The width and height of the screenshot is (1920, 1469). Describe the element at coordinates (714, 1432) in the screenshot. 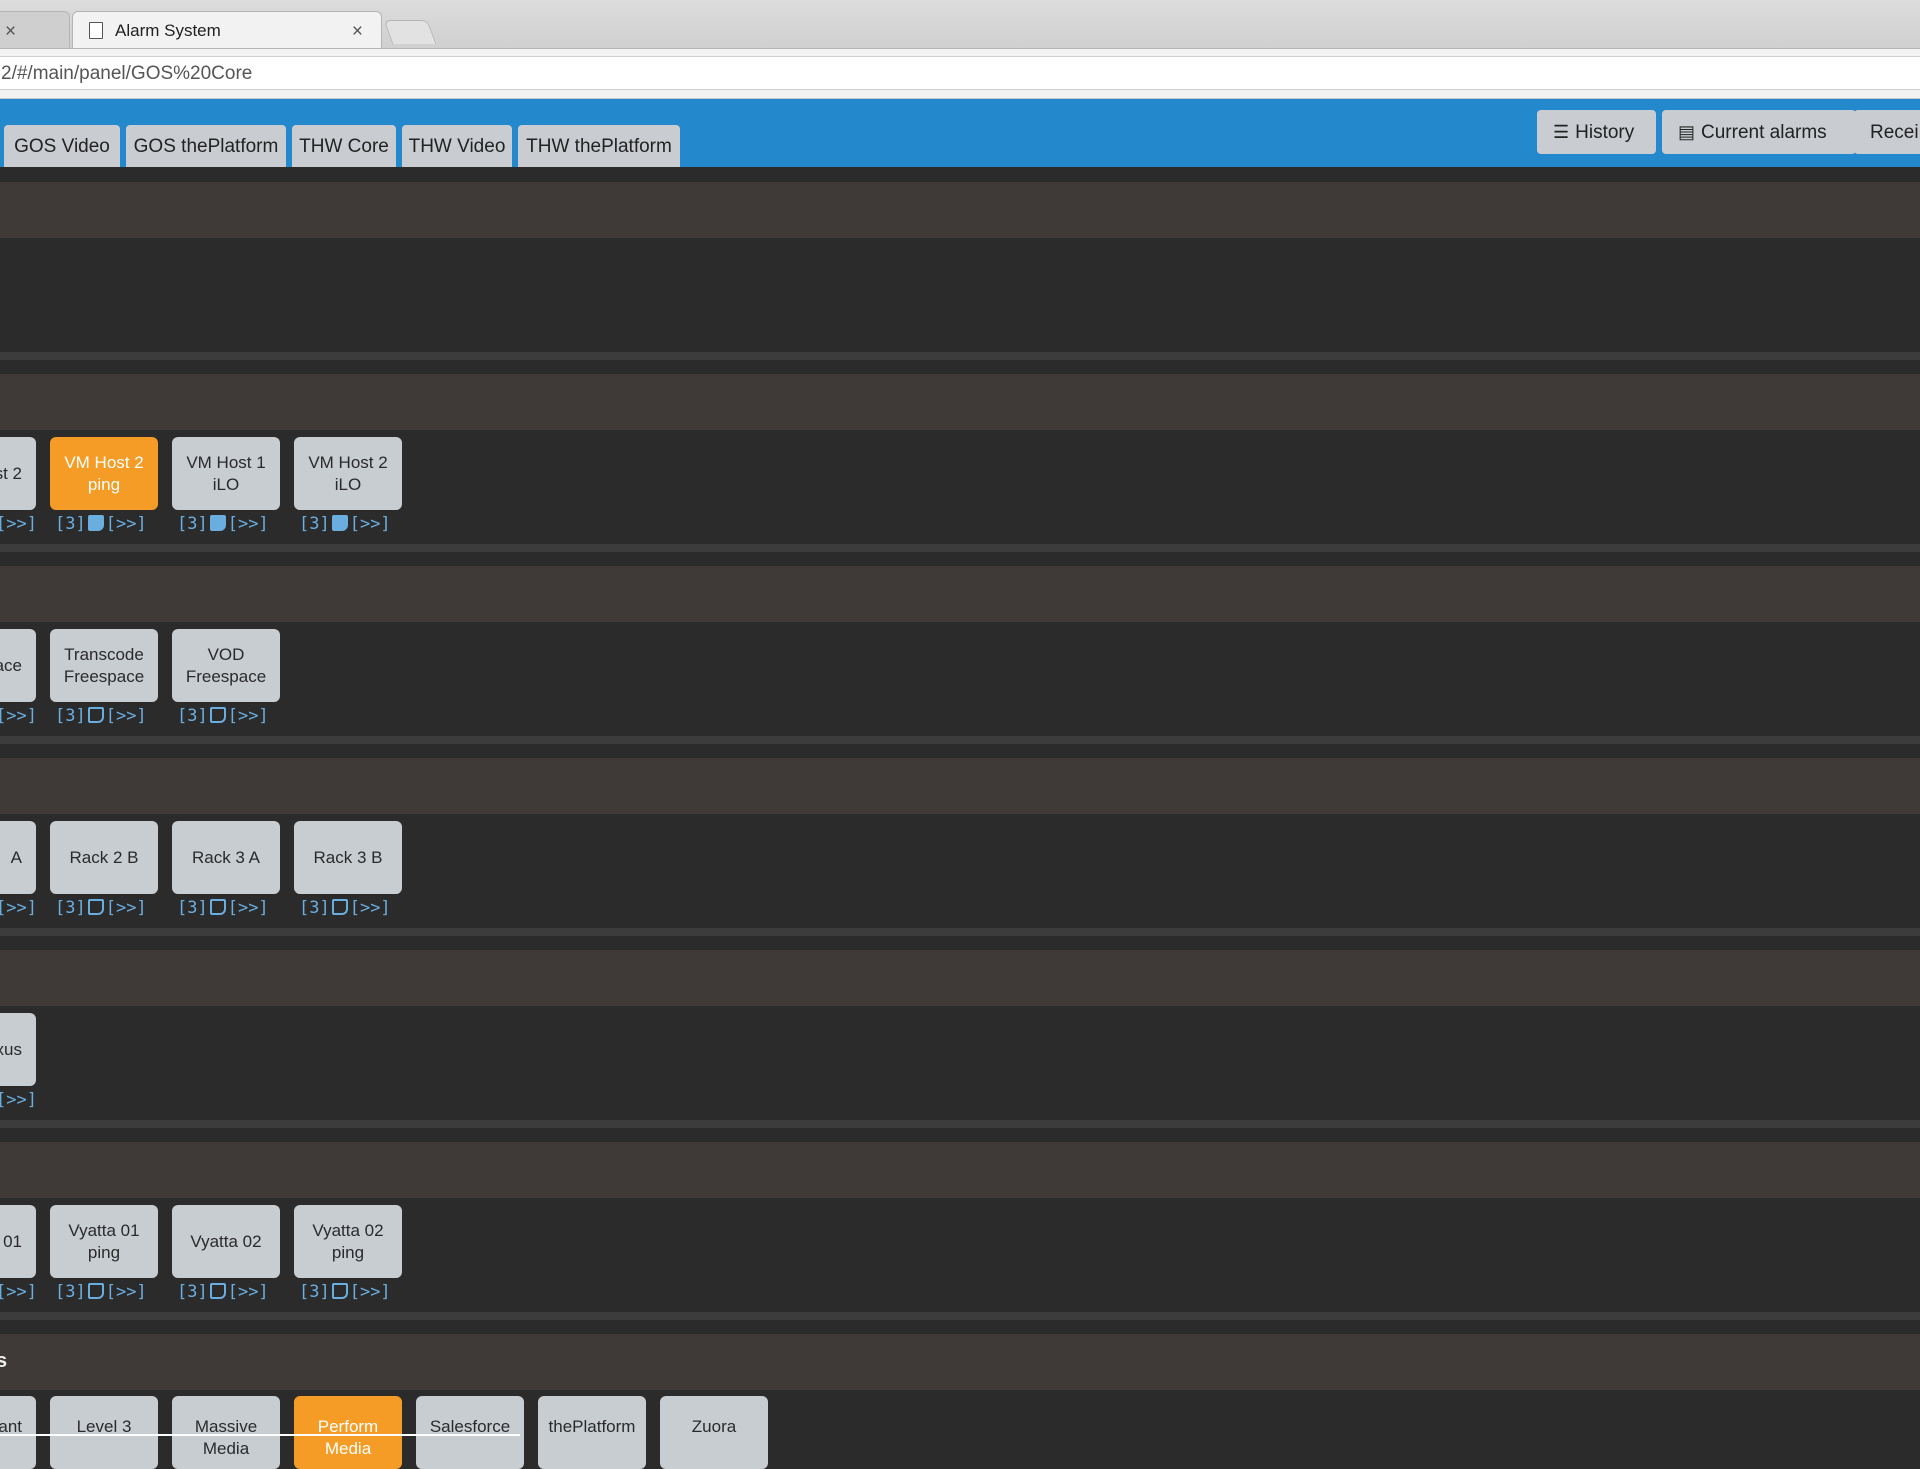

I see `alarm-tile: Zuora` at that location.